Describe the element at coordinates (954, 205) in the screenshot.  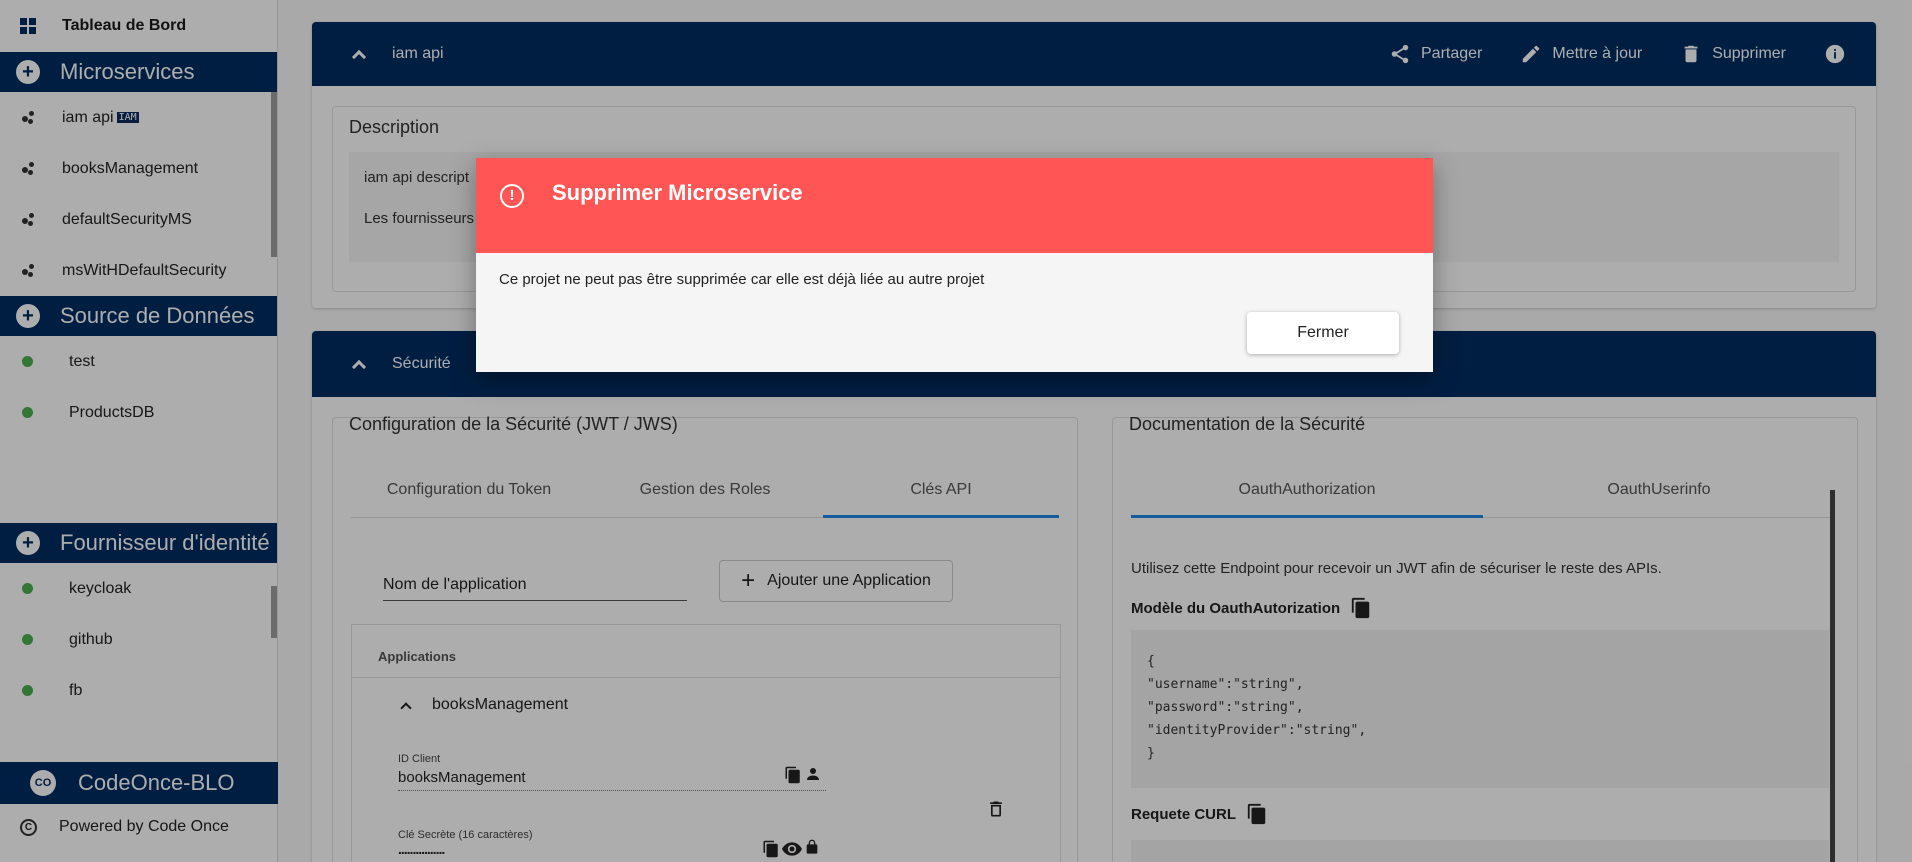
I see `dialog-header: ! Supprimer Microservice` at that location.